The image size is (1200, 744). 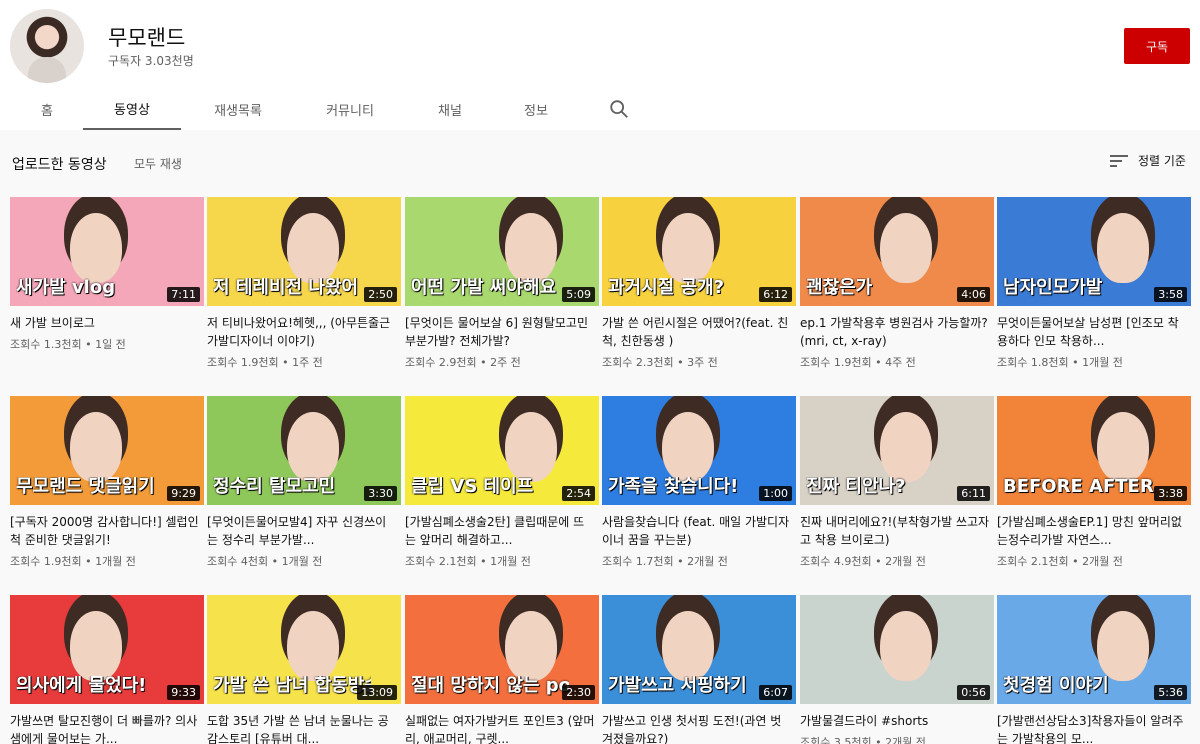 I want to click on subscribe-button: 구독, so click(x=1157, y=46).